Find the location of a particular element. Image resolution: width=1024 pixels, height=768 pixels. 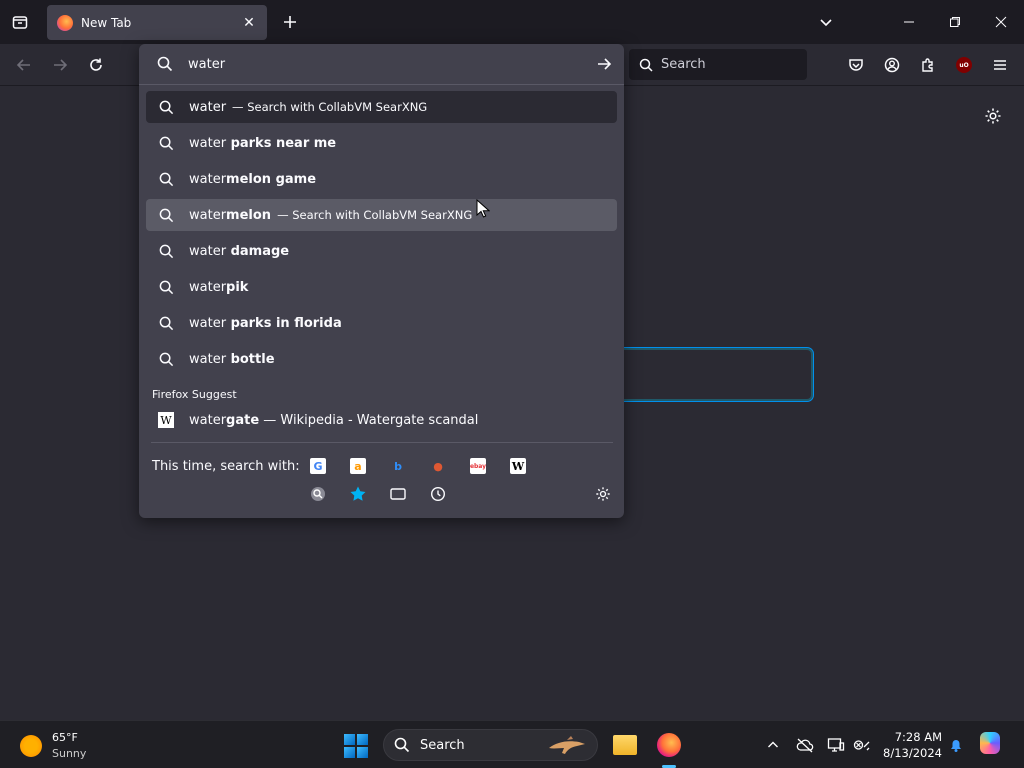

restore-icon is located at coordinates (955, 22).